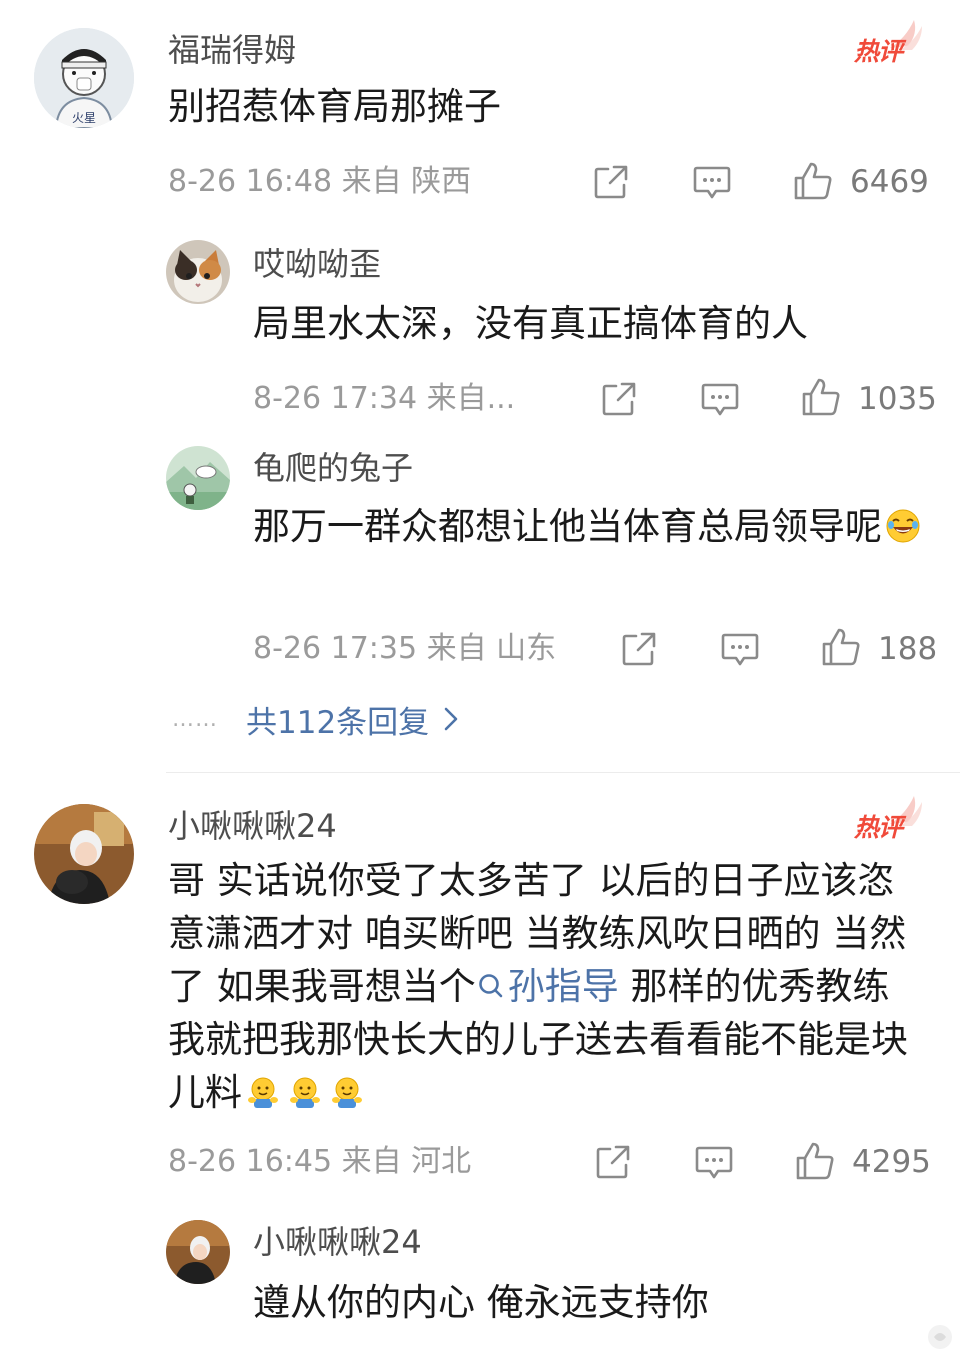 The width and height of the screenshot is (960, 1357). I want to click on comment-divider, so click(563, 772).